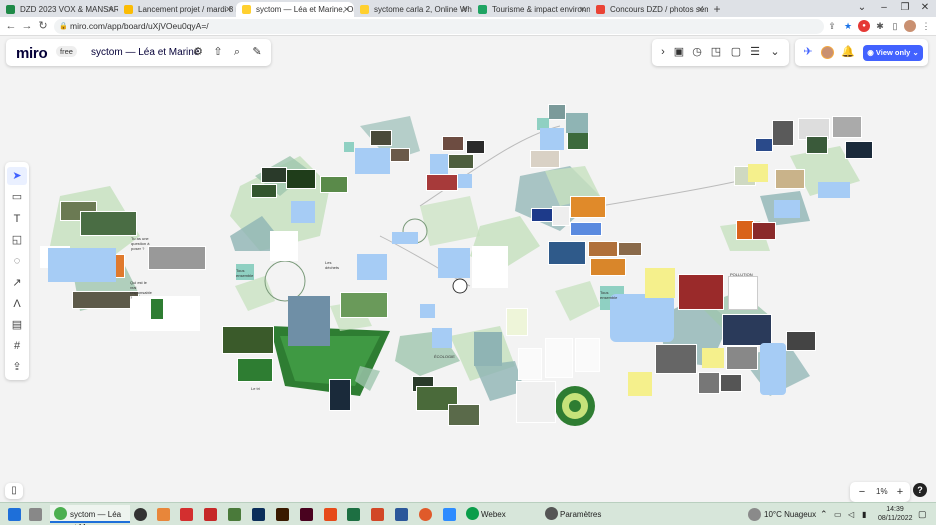 The width and height of the screenshot is (936, 525). Describe the element at coordinates (353, 514) in the screenshot. I see `excel-icon` at that location.